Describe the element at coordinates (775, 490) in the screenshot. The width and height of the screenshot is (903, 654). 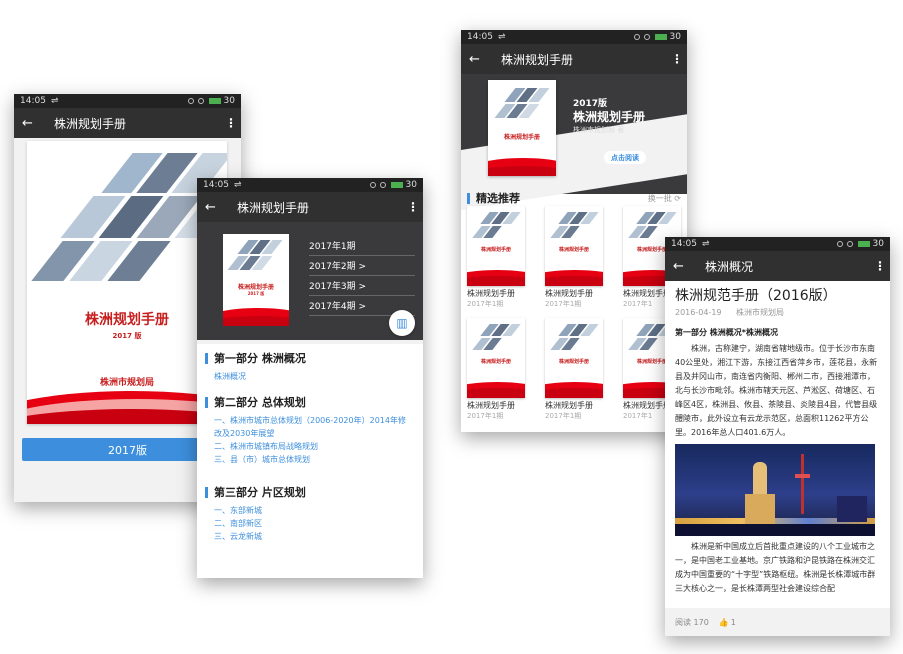
I see `city-photo` at that location.